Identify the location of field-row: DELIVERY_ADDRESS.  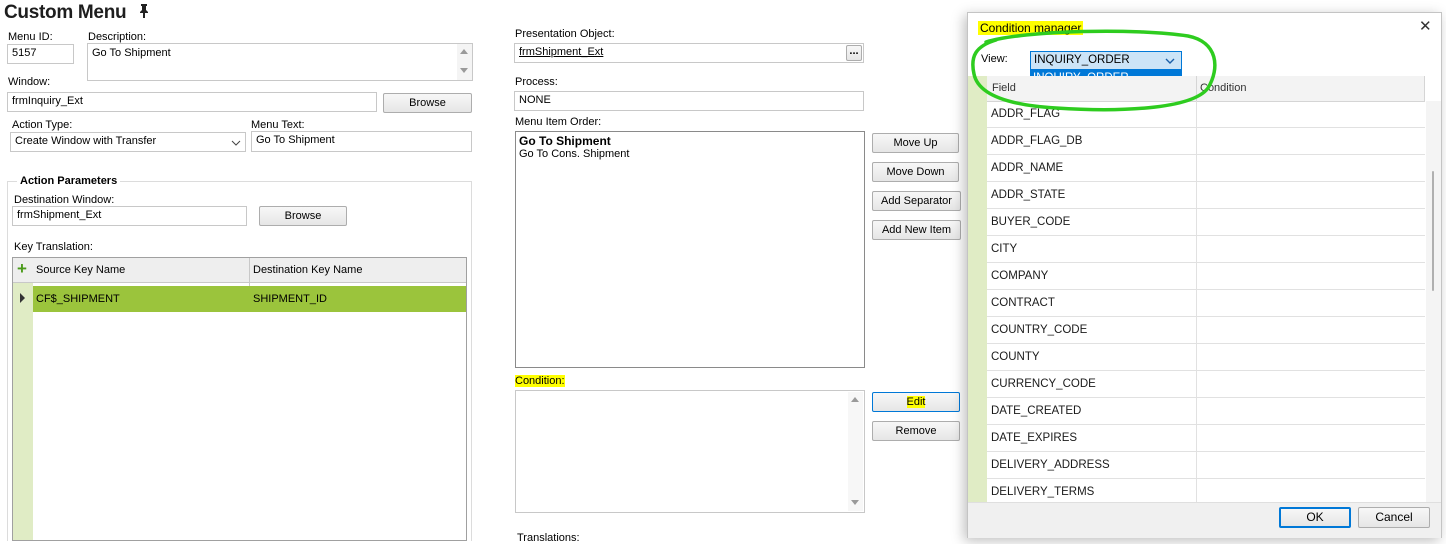
(1196, 465).